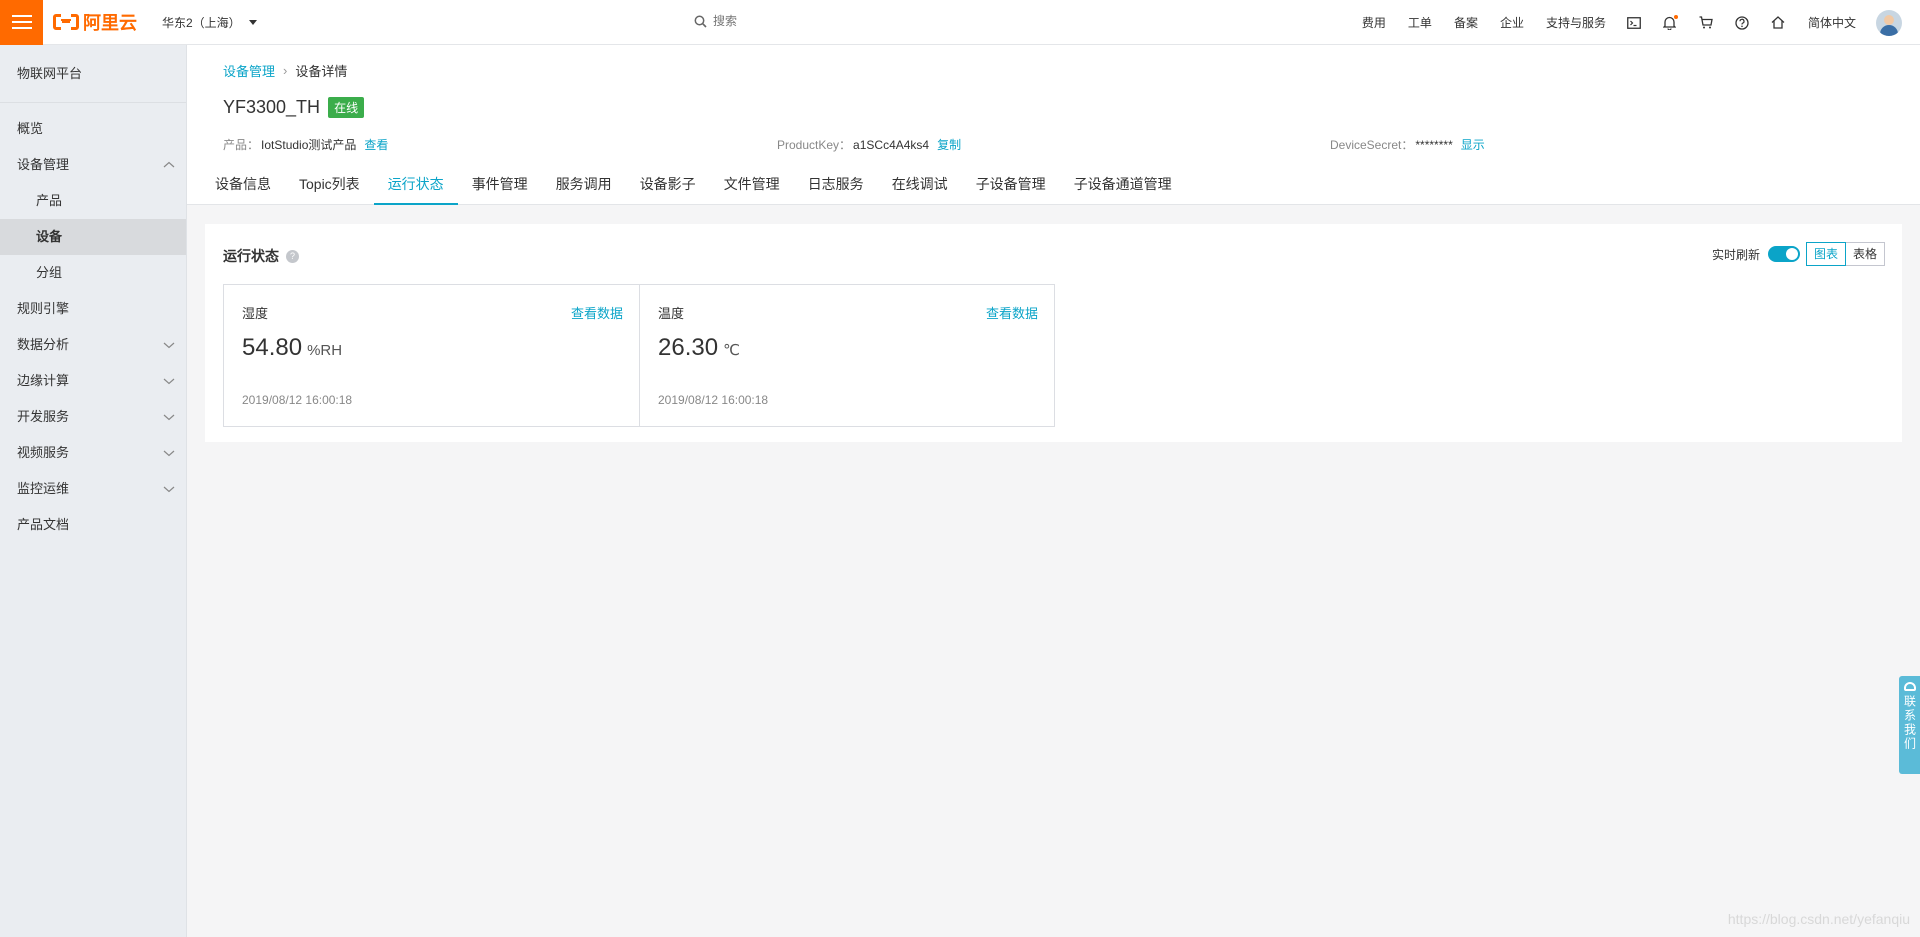 The image size is (1920, 937). What do you see at coordinates (1909, 686) in the screenshot?
I see `headset-icon` at bounding box center [1909, 686].